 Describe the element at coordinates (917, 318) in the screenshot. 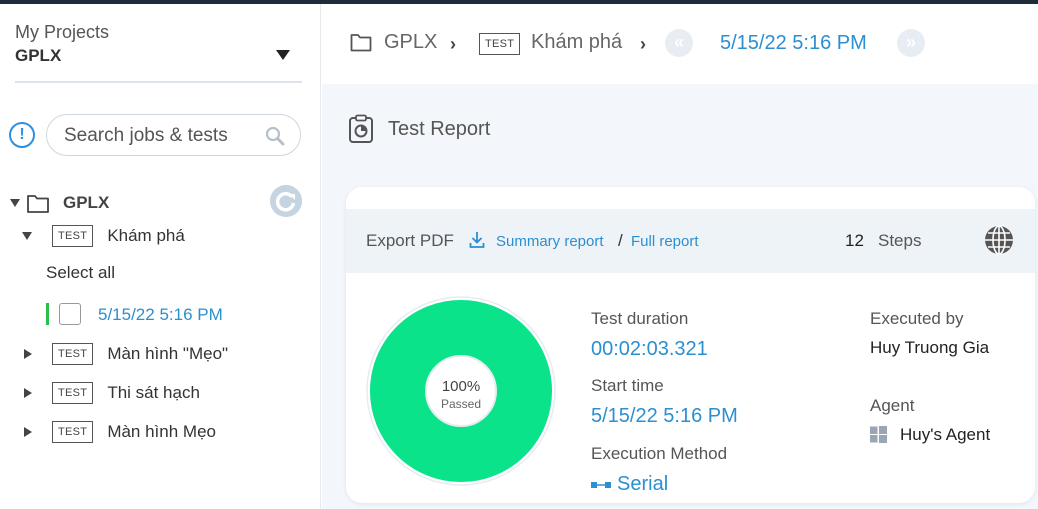

I see `executed-by-label: Executed by` at that location.